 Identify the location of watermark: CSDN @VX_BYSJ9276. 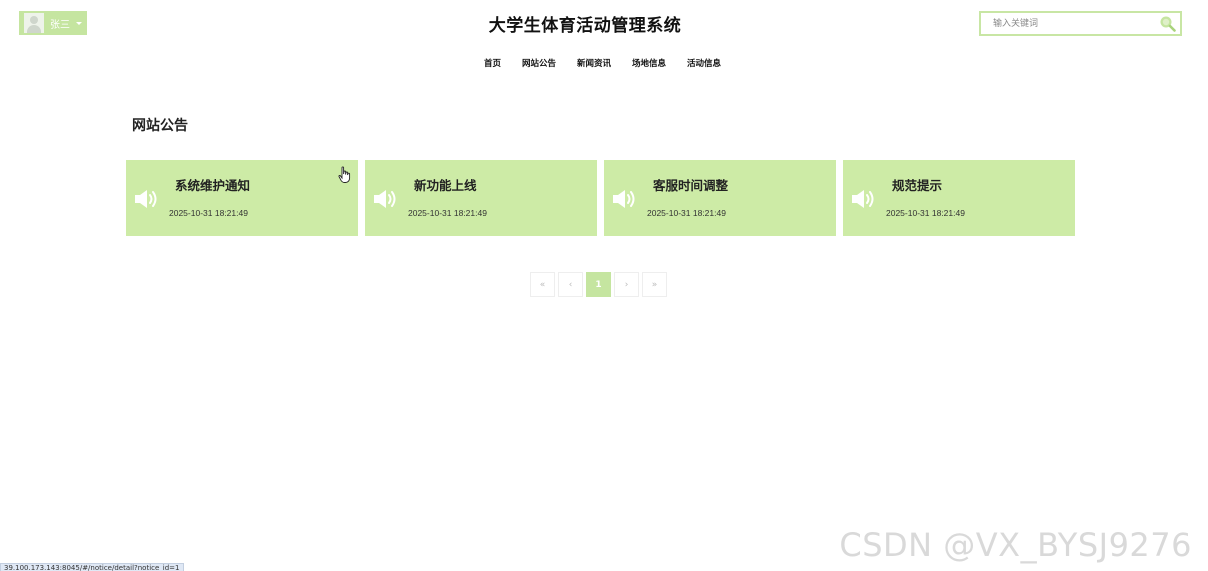
(1015, 545).